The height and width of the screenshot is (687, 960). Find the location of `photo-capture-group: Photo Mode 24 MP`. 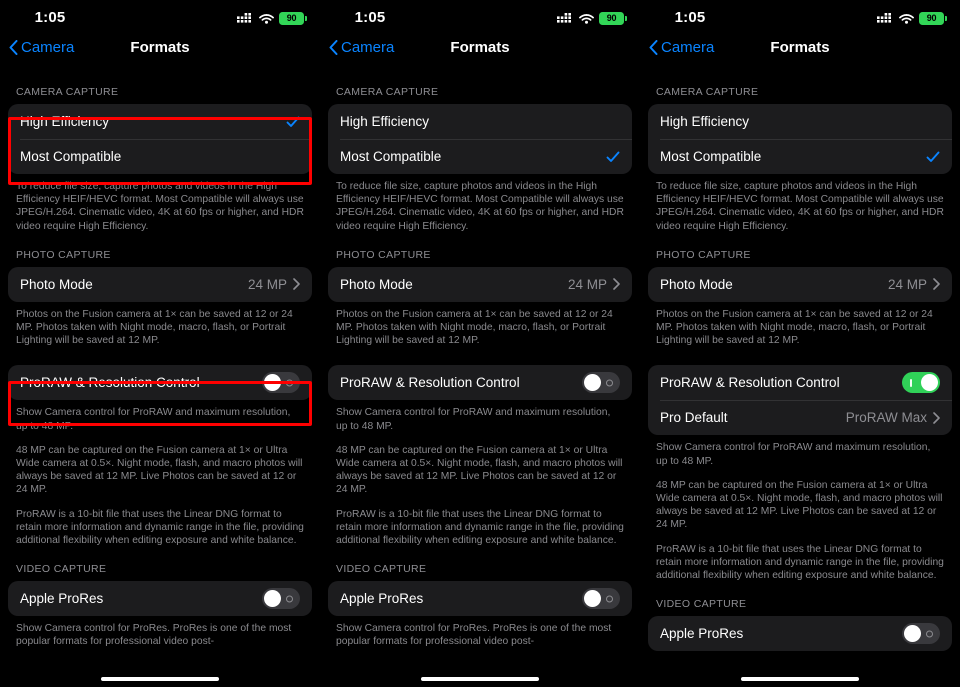

photo-capture-group: Photo Mode 24 MP is located at coordinates (480, 284).